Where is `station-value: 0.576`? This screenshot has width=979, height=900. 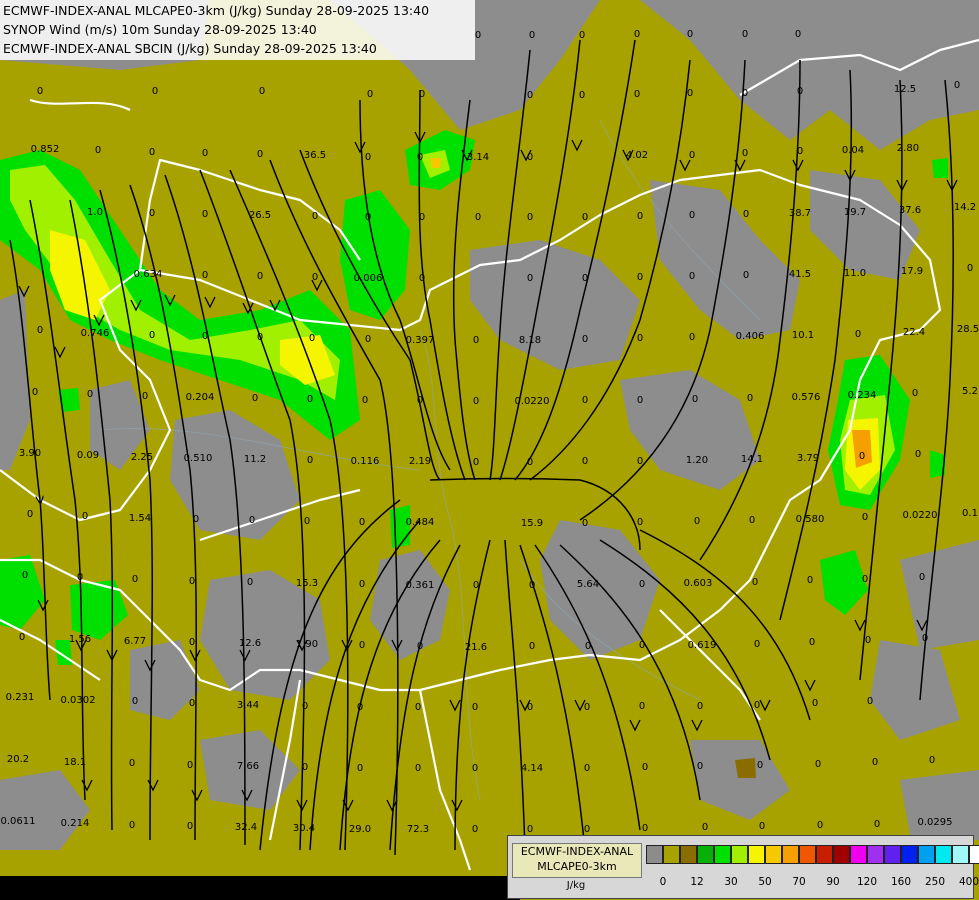 station-value: 0.576 is located at coordinates (806, 397).